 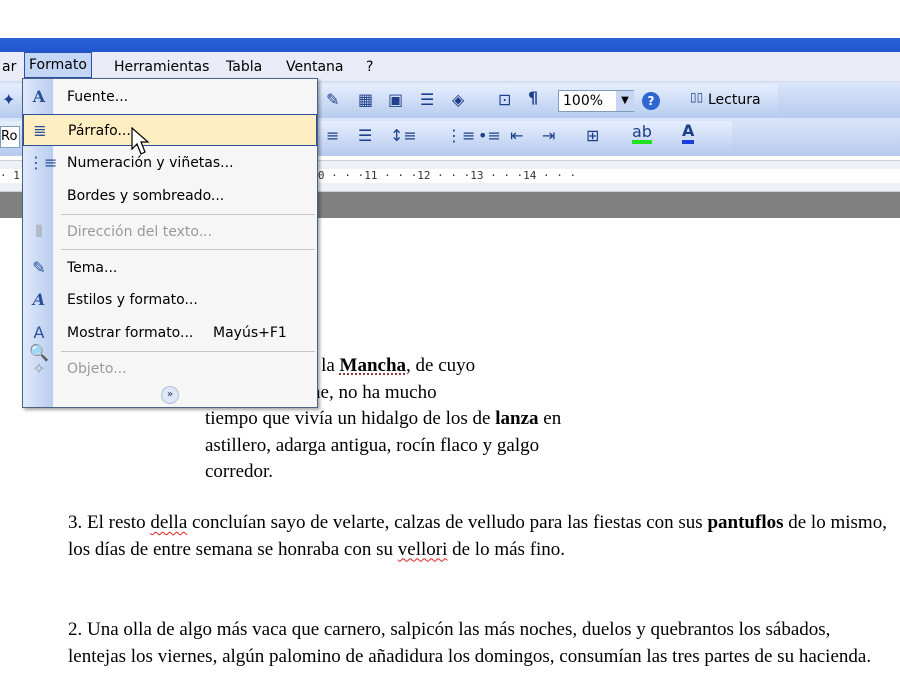 What do you see at coordinates (422, 549) in the screenshot?
I see `spelling-error: vellori` at bounding box center [422, 549].